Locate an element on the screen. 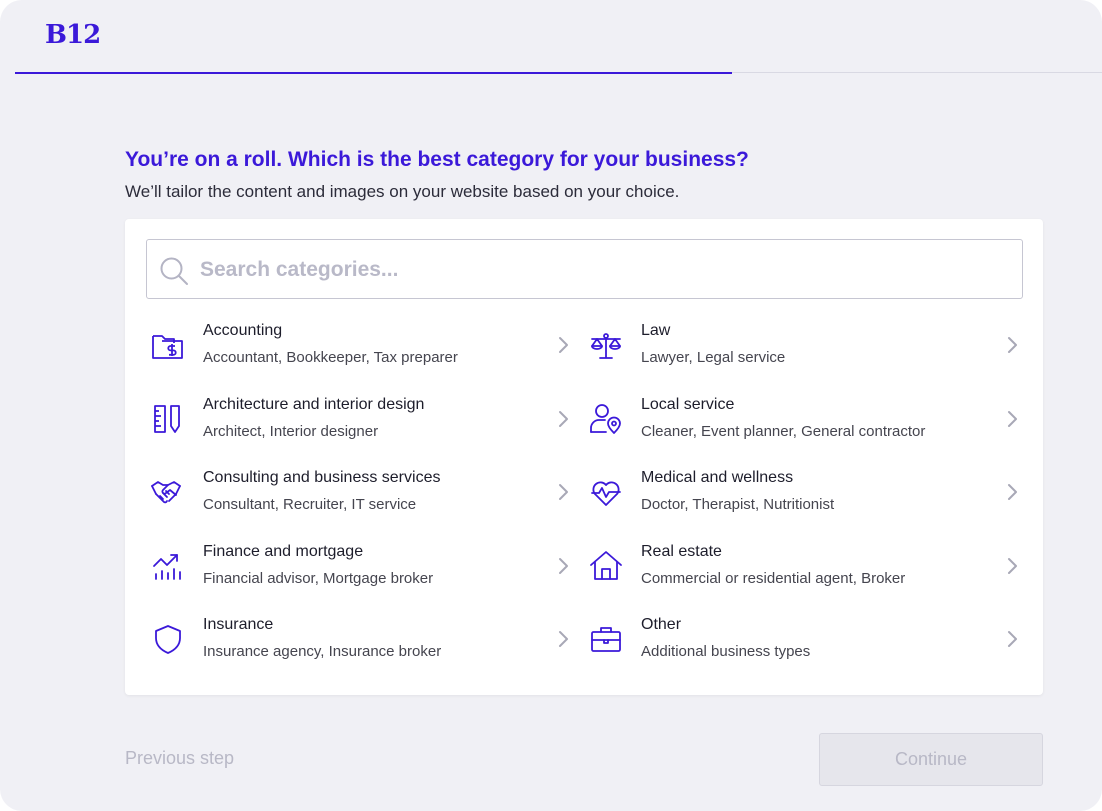 The width and height of the screenshot is (1102, 811). category-other: Other Additional business types is located at coordinates (803, 643).